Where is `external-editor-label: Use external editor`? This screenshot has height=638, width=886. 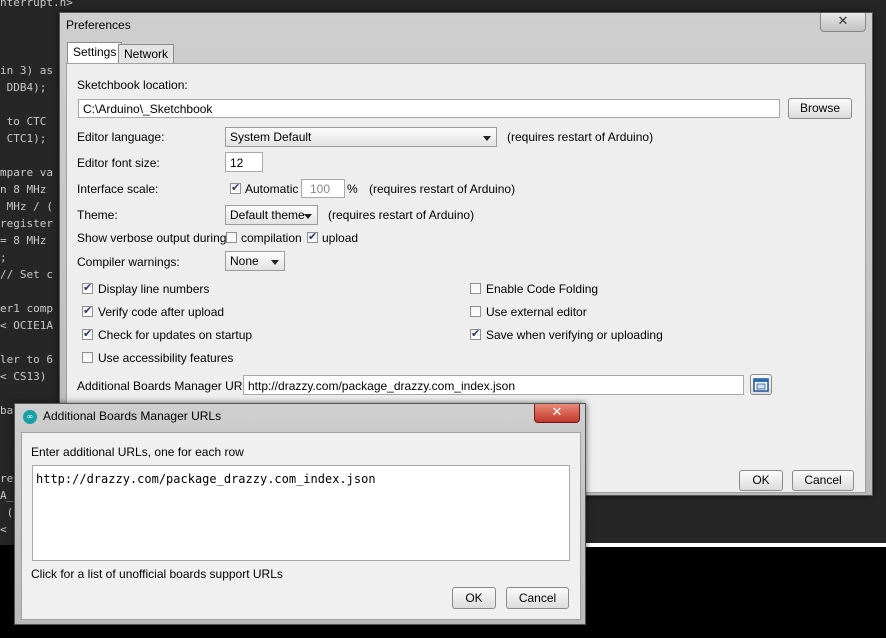
external-editor-label: Use external editor is located at coordinates (536, 312).